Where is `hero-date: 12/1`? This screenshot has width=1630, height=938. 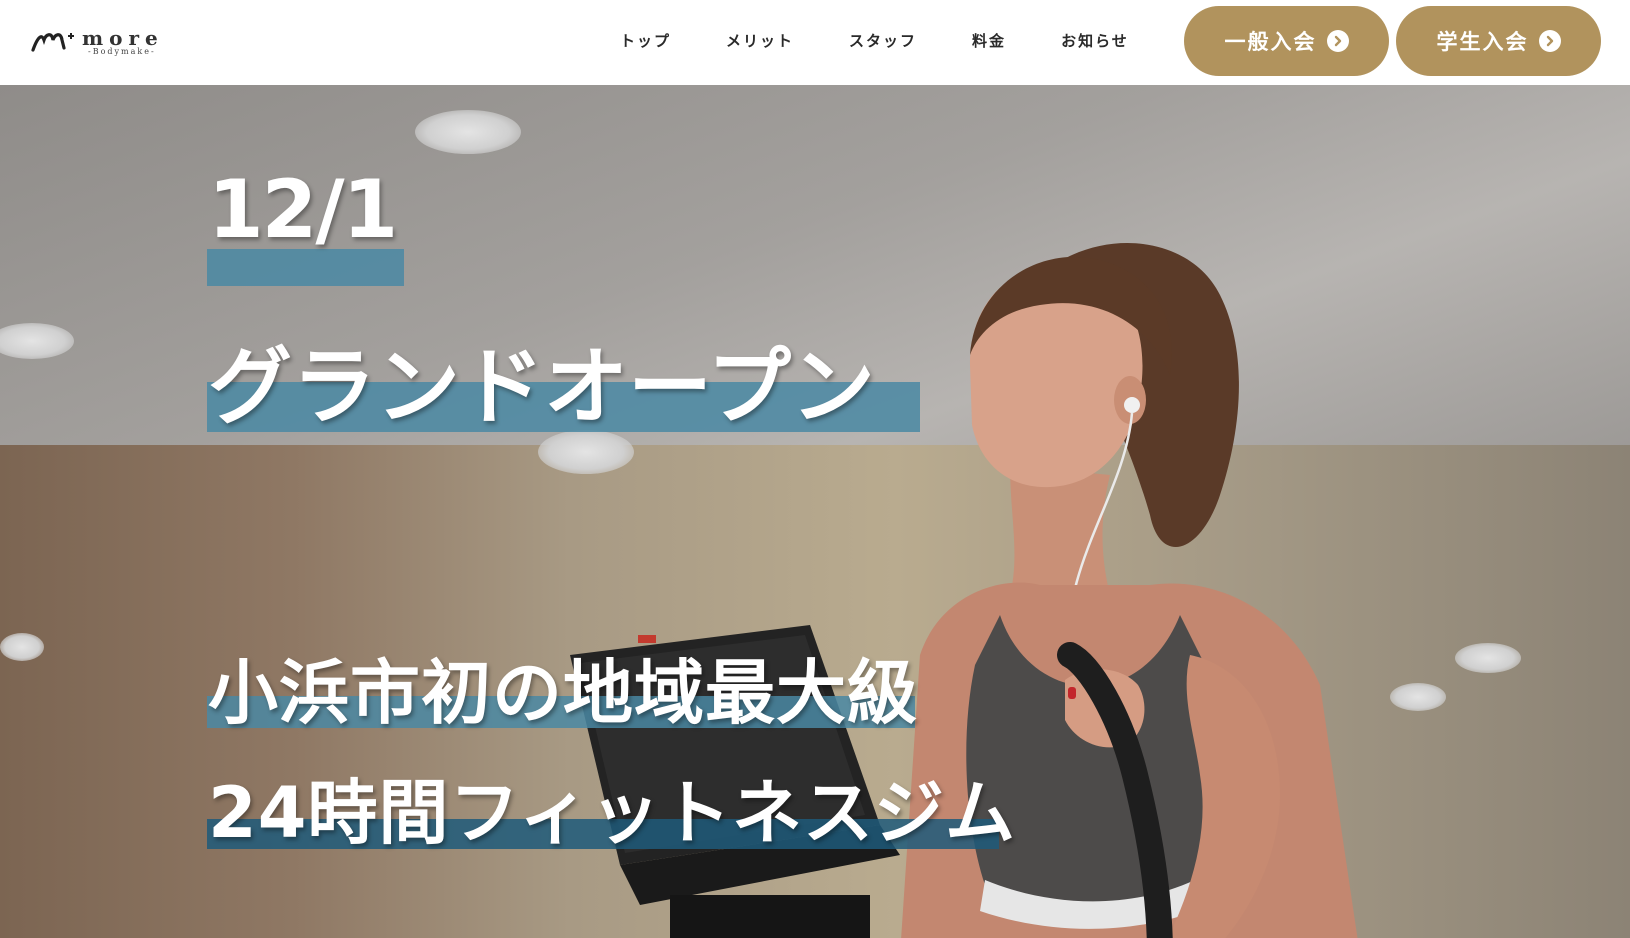 hero-date: 12/1 is located at coordinates (303, 209).